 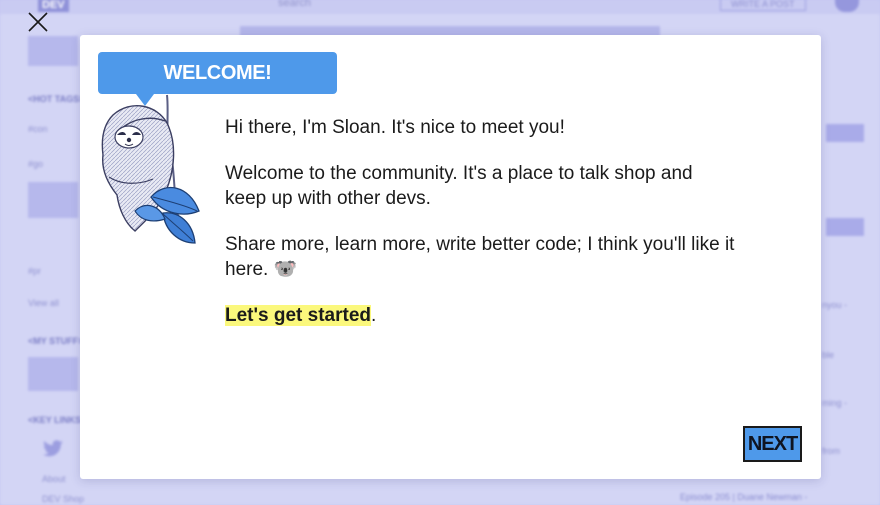 I want to click on sloan-mascot-icon, so click(x=151, y=169).